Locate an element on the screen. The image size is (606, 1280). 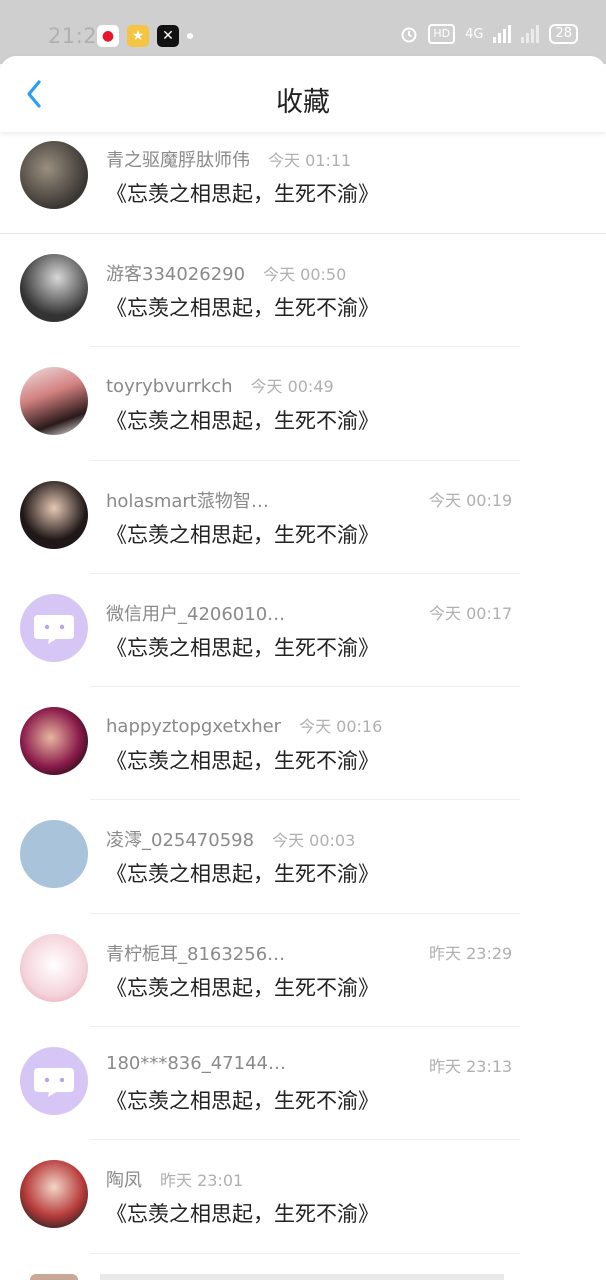
next-item-peek is located at coordinates (303, 1276).